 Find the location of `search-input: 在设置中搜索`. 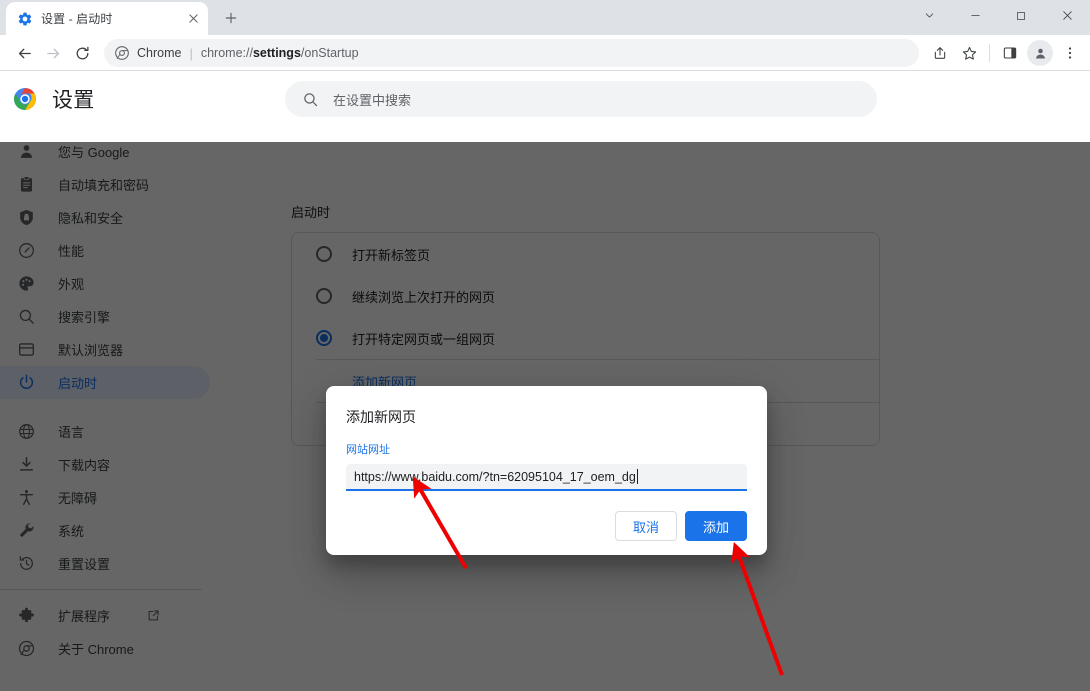

search-input: 在设置中搜索 is located at coordinates (581, 99).